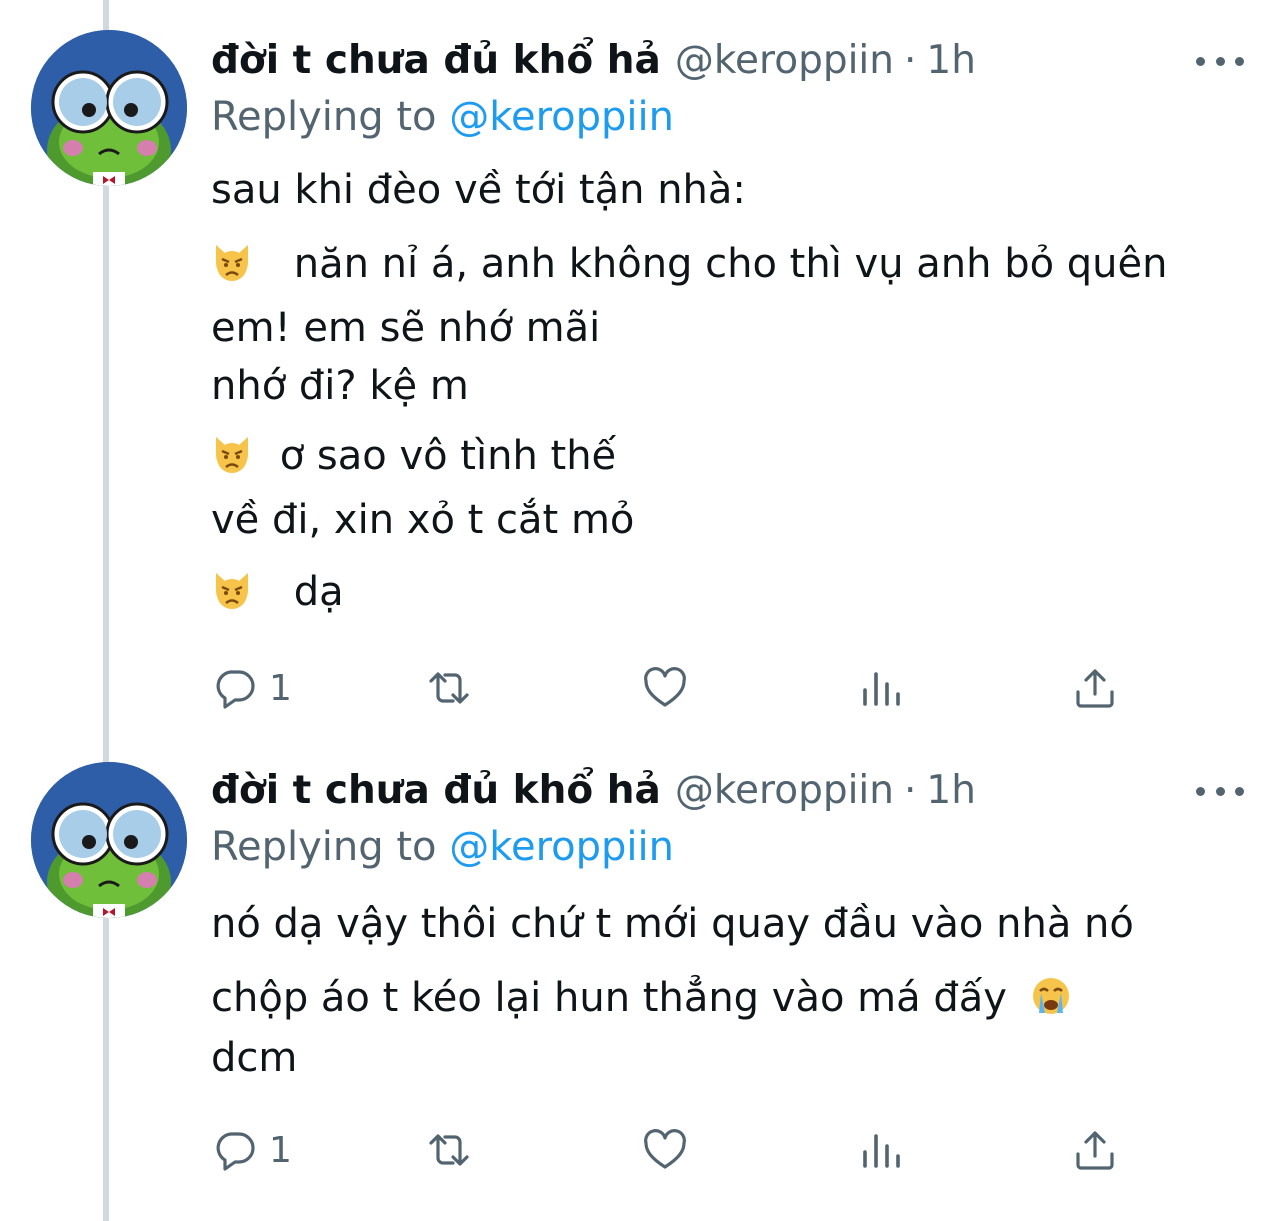  I want to click on tweet-text-line: dạ, so click(277, 592).